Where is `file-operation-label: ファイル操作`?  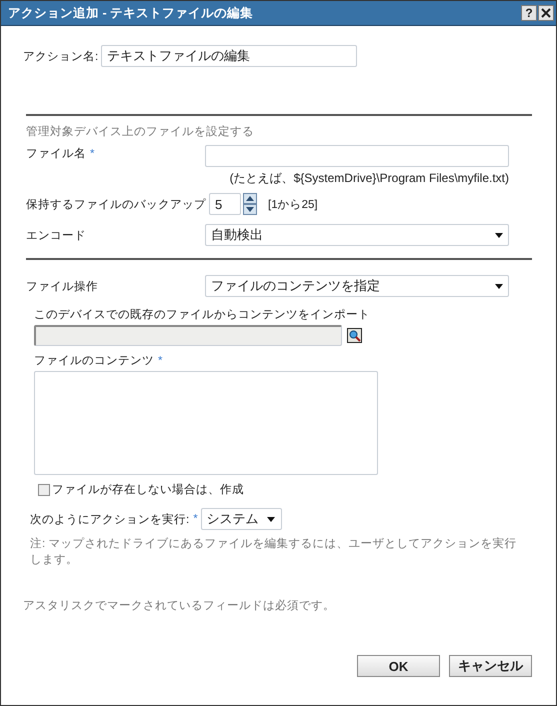 file-operation-label: ファイル操作 is located at coordinates (62, 287).